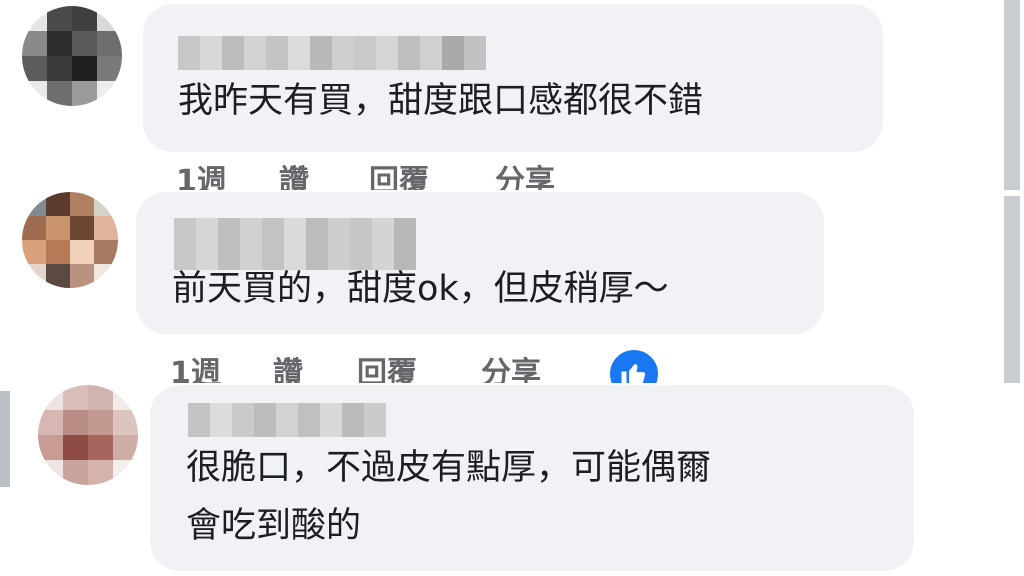 The image size is (1024, 576). Describe the element at coordinates (5, 439) in the screenshot. I see `thread-line` at that location.